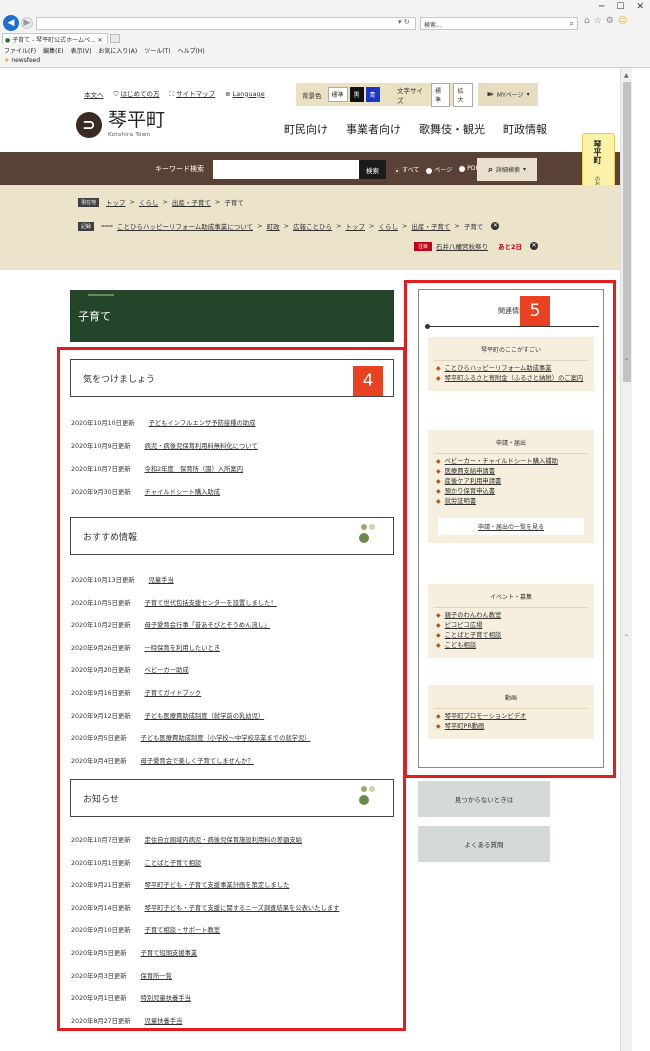  What do you see at coordinates (572, 24) in the screenshot?
I see `search-icon: ⌕` at bounding box center [572, 24].